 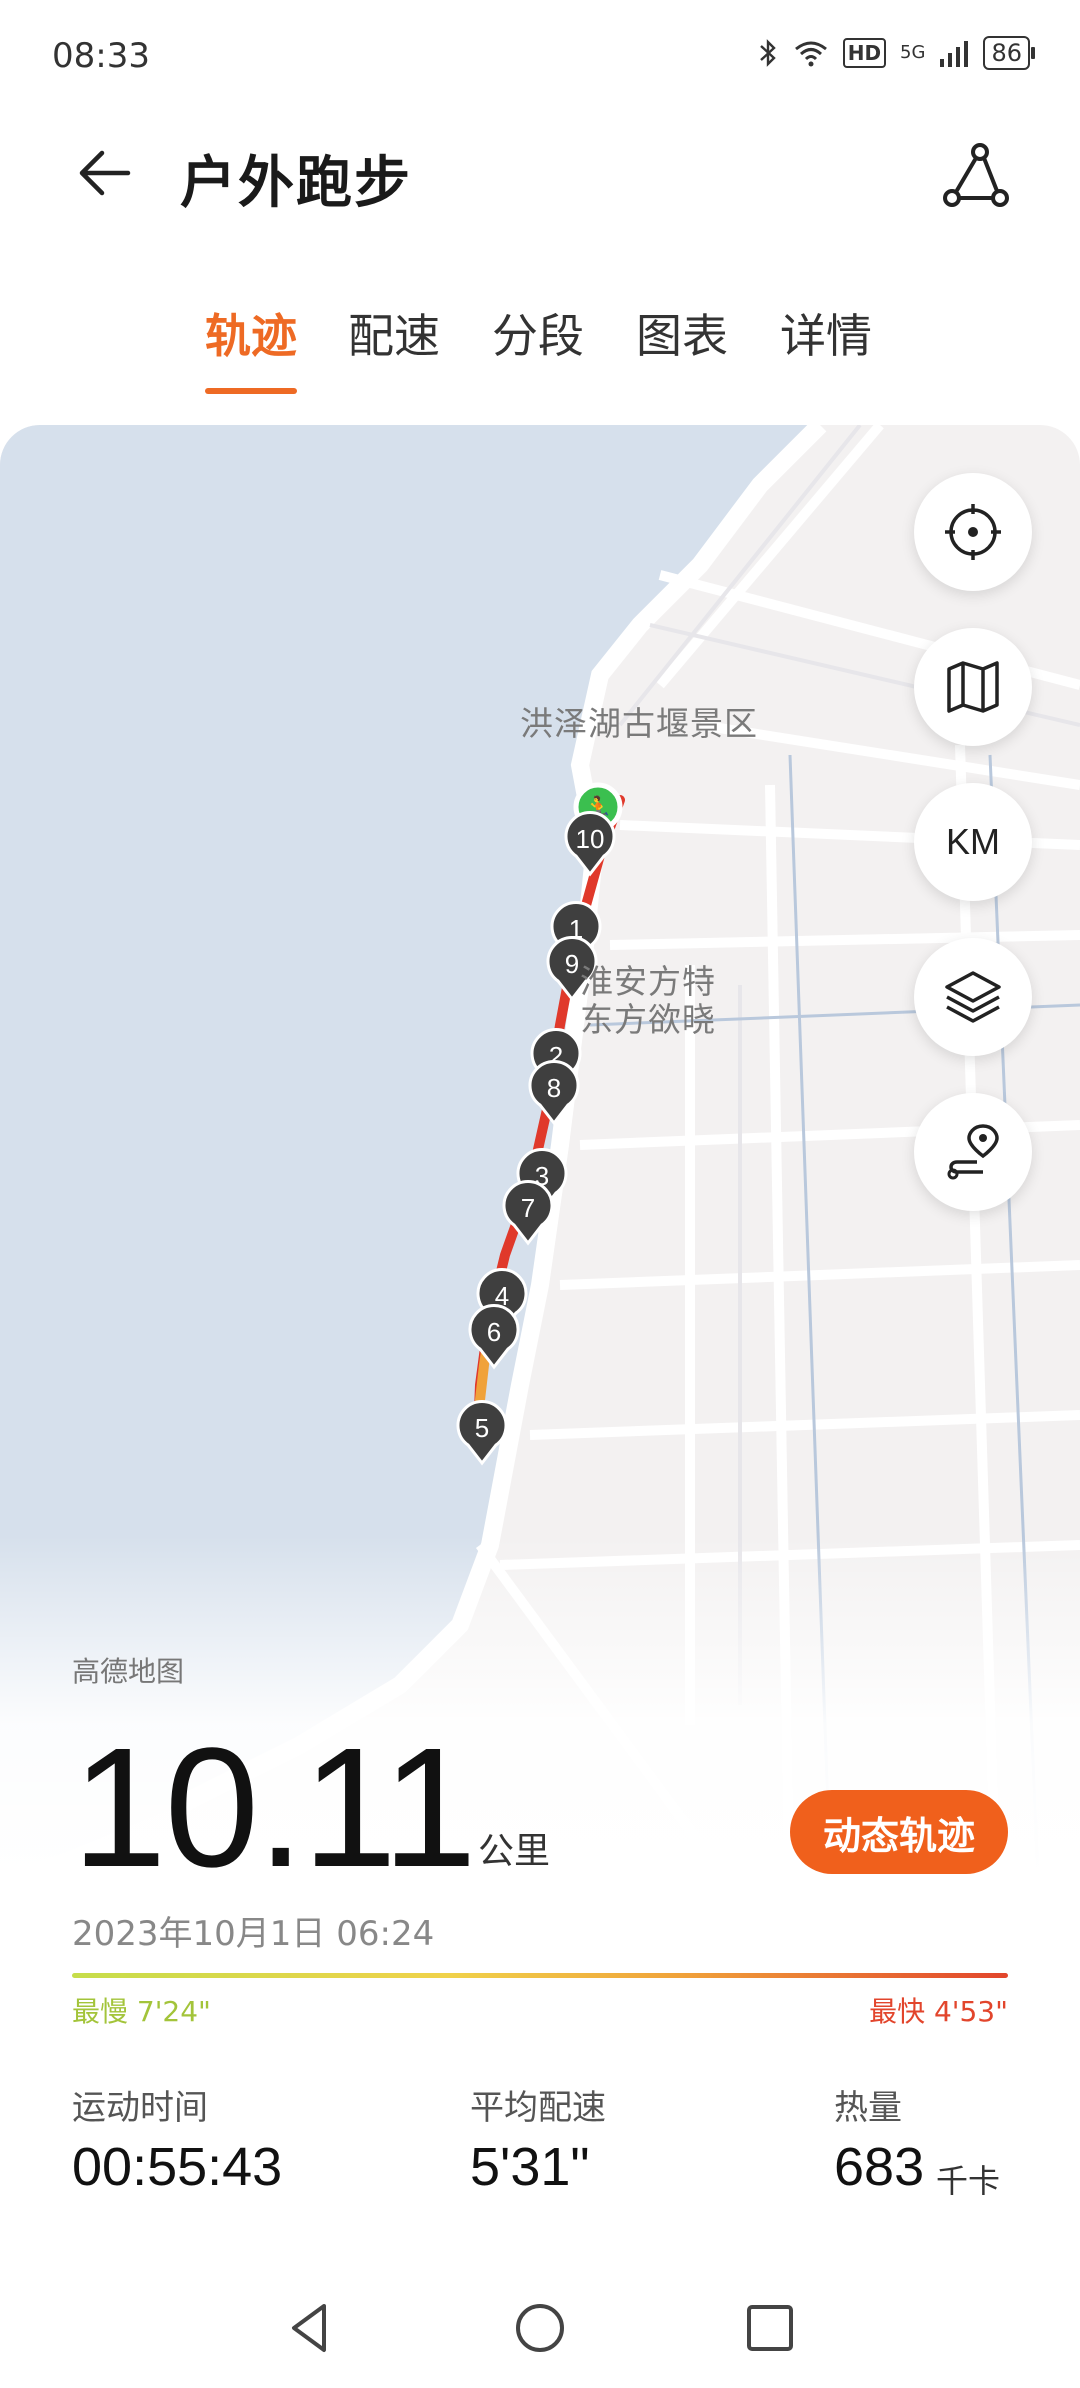 I want to click on status-bar: 08:33 HD 5G 86, so click(x=540, y=55).